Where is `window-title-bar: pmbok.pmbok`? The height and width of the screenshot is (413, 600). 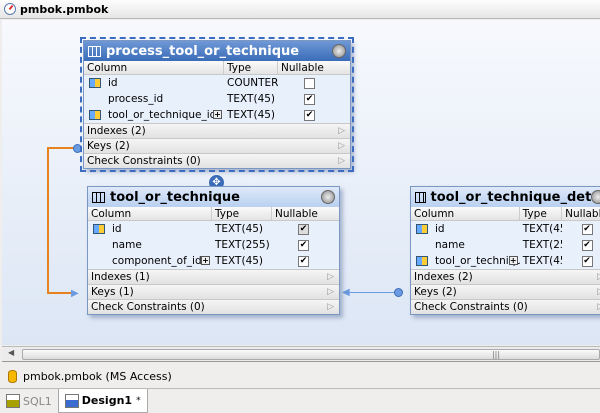
window-title-bar: pmbok.pmbok is located at coordinates (300, 9).